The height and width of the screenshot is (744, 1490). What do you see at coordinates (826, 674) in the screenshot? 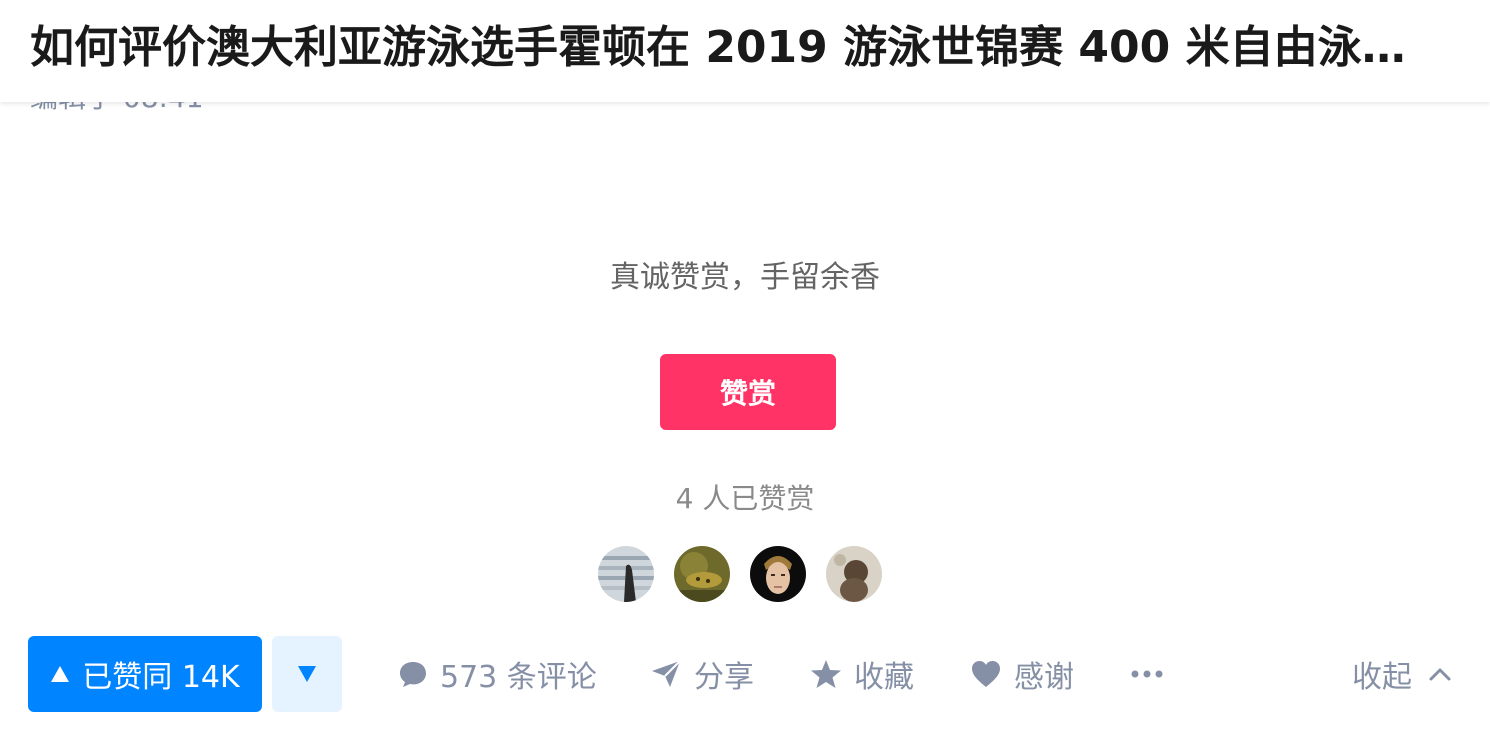
I see `star-icon` at bounding box center [826, 674].